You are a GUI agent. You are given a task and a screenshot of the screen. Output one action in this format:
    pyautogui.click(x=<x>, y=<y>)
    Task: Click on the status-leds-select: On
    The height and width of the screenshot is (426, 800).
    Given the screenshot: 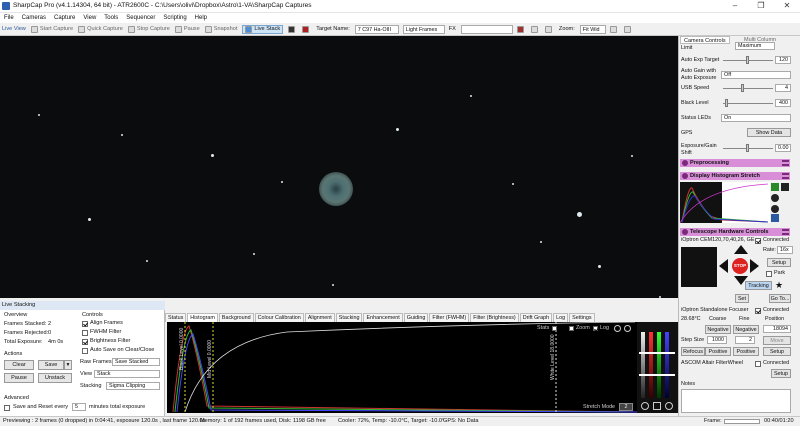 What is the action you would take?
    pyautogui.click(x=756, y=118)
    